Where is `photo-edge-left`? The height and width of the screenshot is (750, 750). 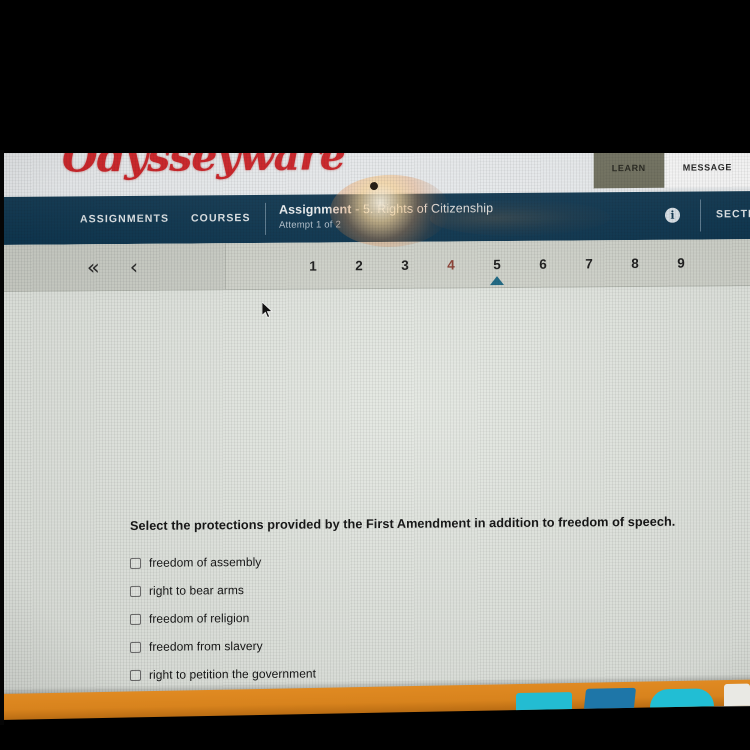
photo-edge-left is located at coordinates (2, 437).